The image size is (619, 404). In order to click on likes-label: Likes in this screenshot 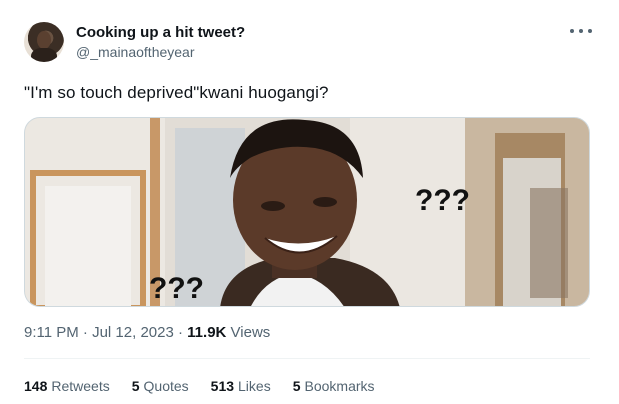, I will do `click(254, 386)`.